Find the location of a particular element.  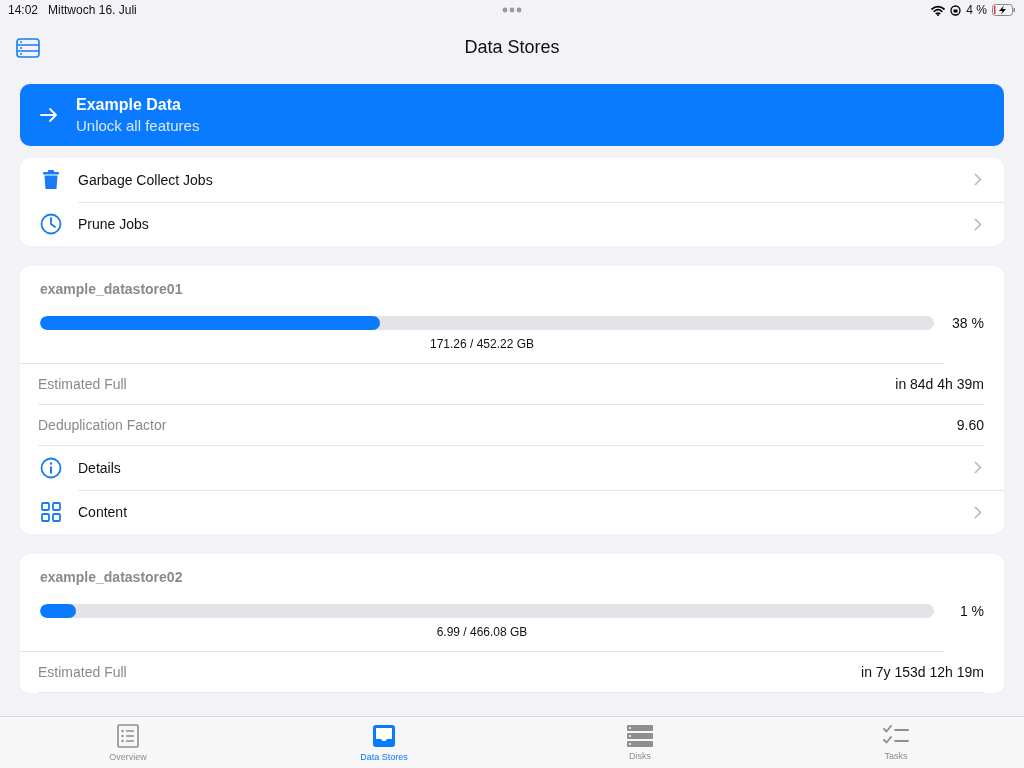

checklist-icon is located at coordinates (896, 735).